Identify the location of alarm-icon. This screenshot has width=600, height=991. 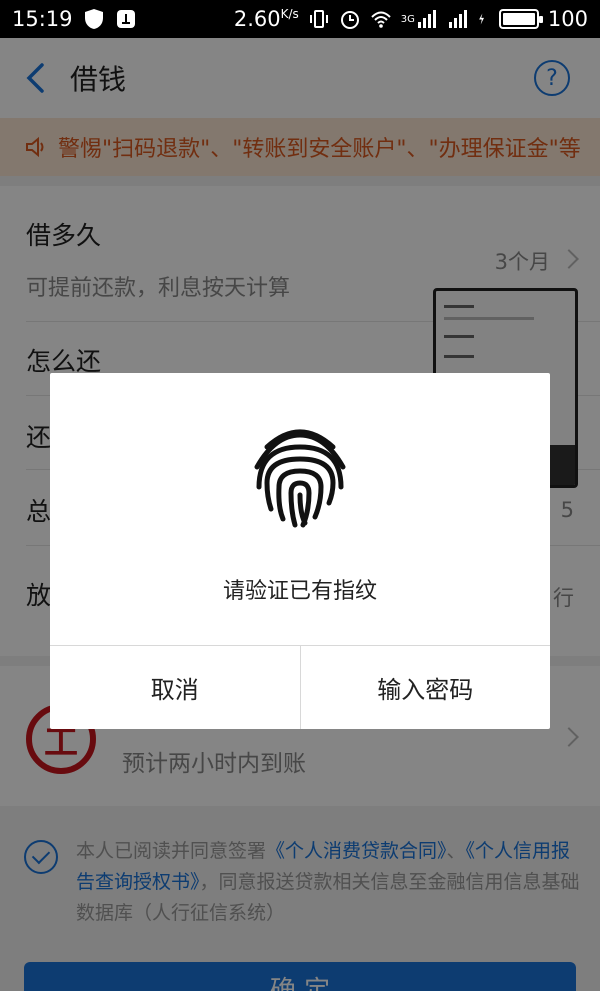
(349, 20).